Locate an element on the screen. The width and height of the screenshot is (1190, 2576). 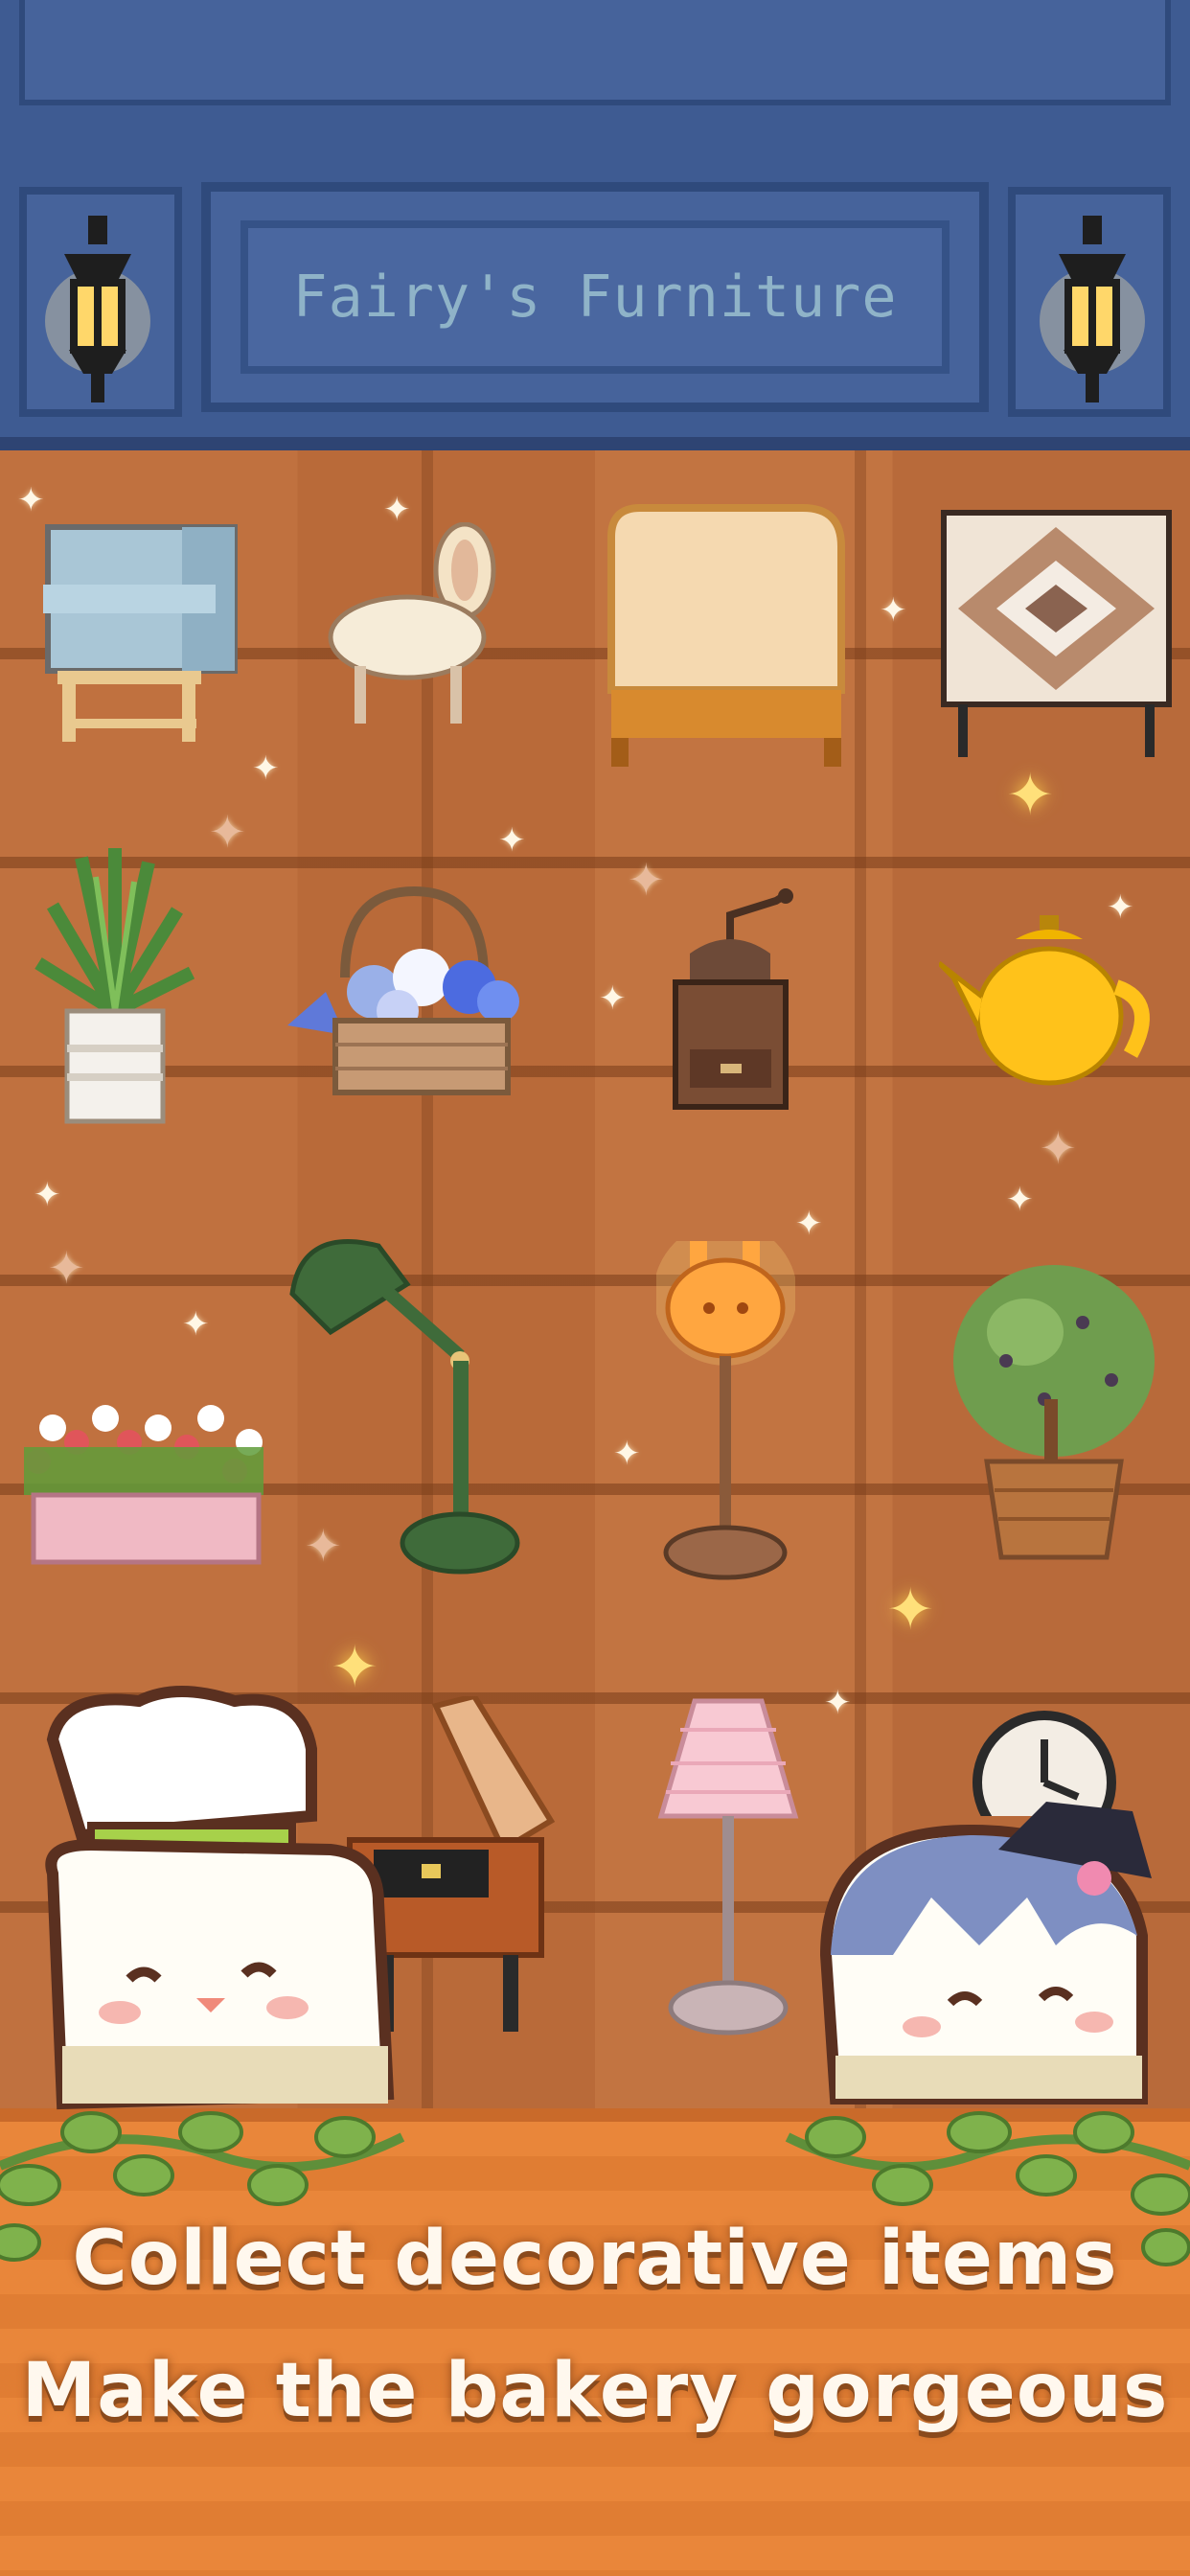
sign-plate-inner: Fairy's Furniture is located at coordinates (595, 297).